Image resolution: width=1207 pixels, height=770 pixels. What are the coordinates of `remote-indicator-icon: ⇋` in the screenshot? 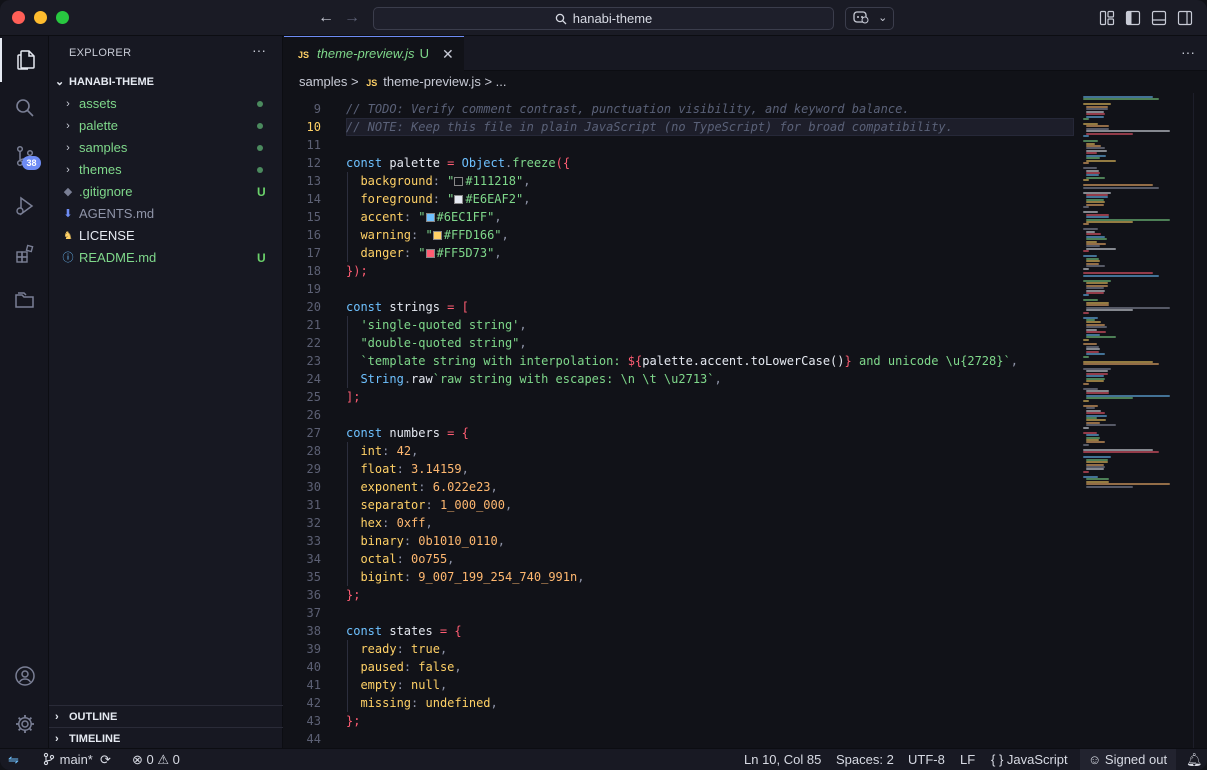 It's located at (13, 759).